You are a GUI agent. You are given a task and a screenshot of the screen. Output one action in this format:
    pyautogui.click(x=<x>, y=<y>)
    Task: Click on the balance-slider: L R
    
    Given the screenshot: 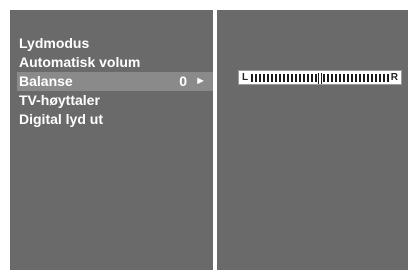 What is the action you would take?
    pyautogui.click(x=320, y=77)
    